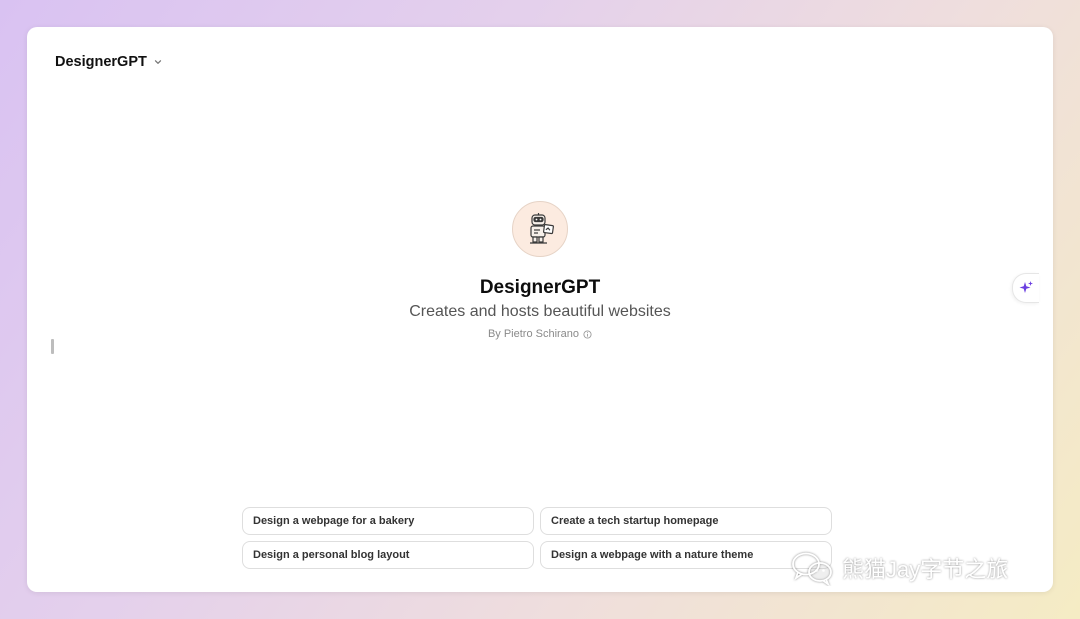 This screenshot has height=619, width=1080. What do you see at coordinates (388, 521) in the screenshot?
I see `suggestion-bakery: Design a webpage for a bakery` at bounding box center [388, 521].